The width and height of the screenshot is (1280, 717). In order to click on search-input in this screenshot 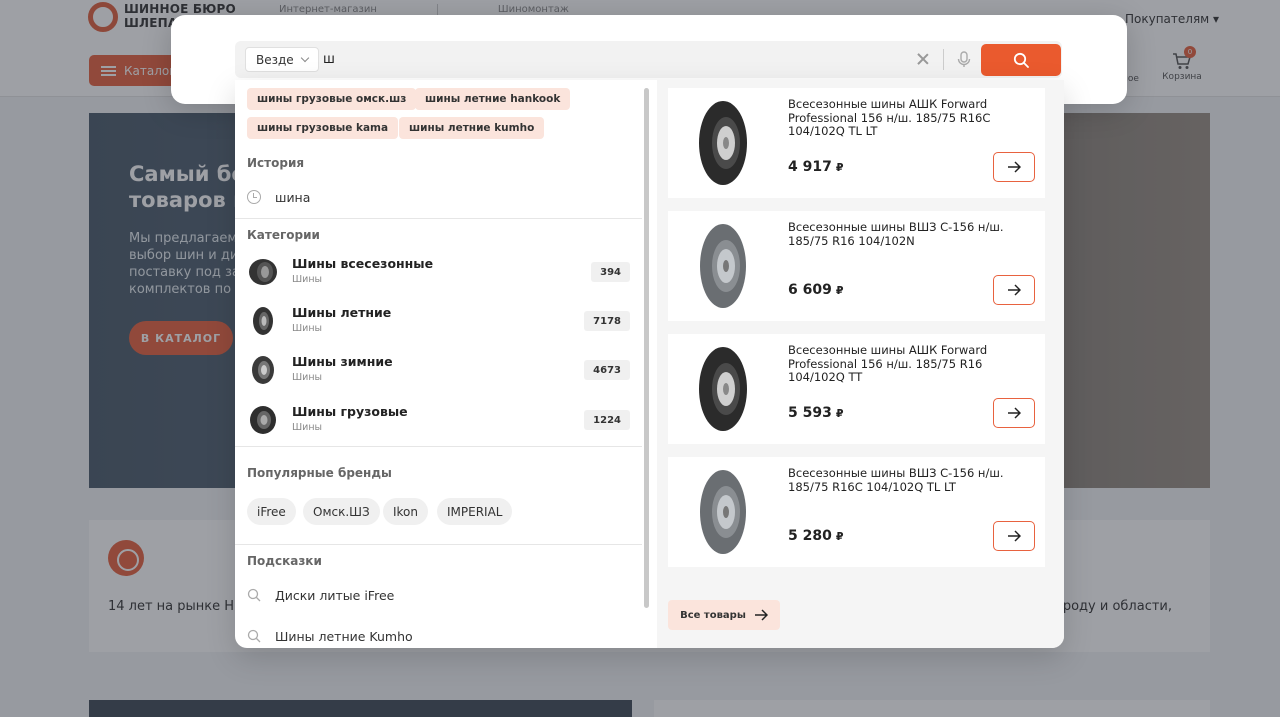, I will do `click(613, 59)`.